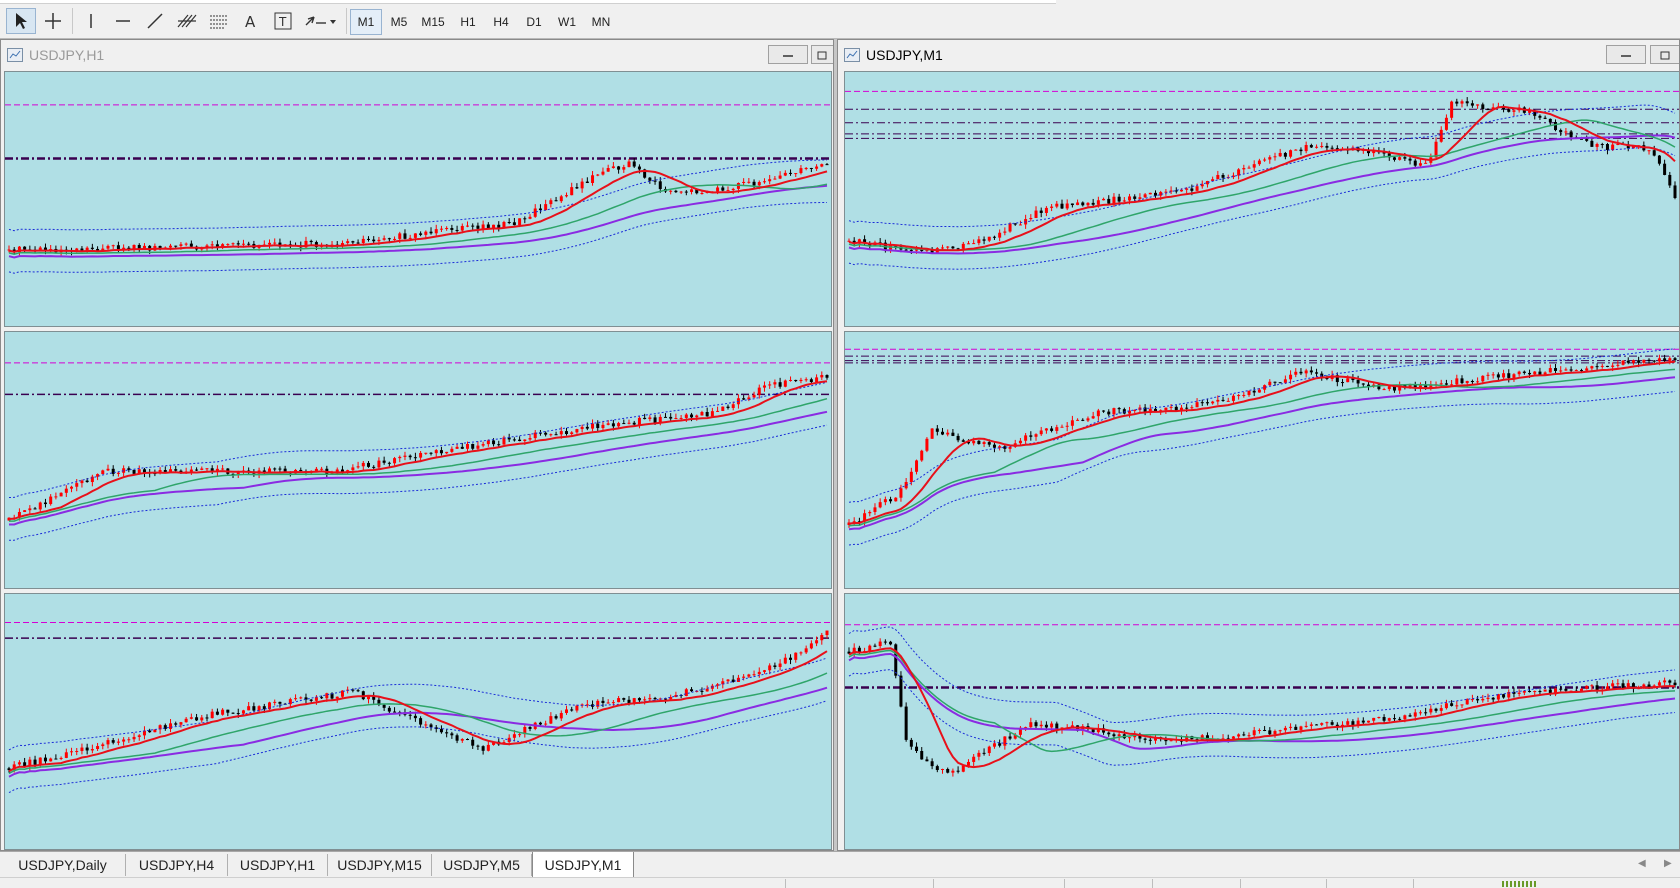 Image resolution: width=1680 pixels, height=888 pixels. I want to click on timeframe-m1: M1, so click(366, 22).